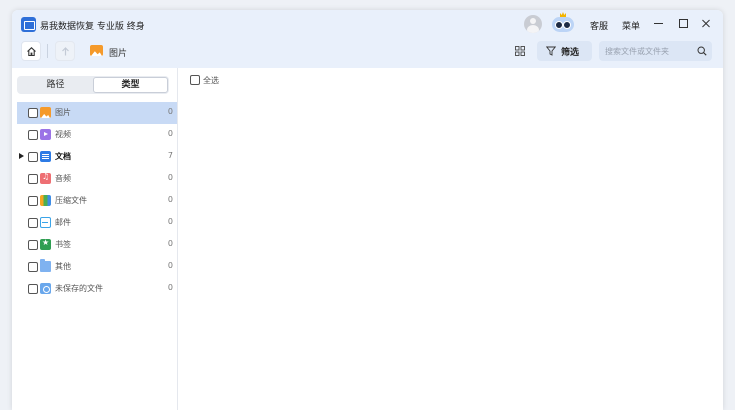 The height and width of the screenshot is (410, 735). What do you see at coordinates (97, 113) in the screenshot?
I see `sidebar-item-images: 图片 0` at bounding box center [97, 113].